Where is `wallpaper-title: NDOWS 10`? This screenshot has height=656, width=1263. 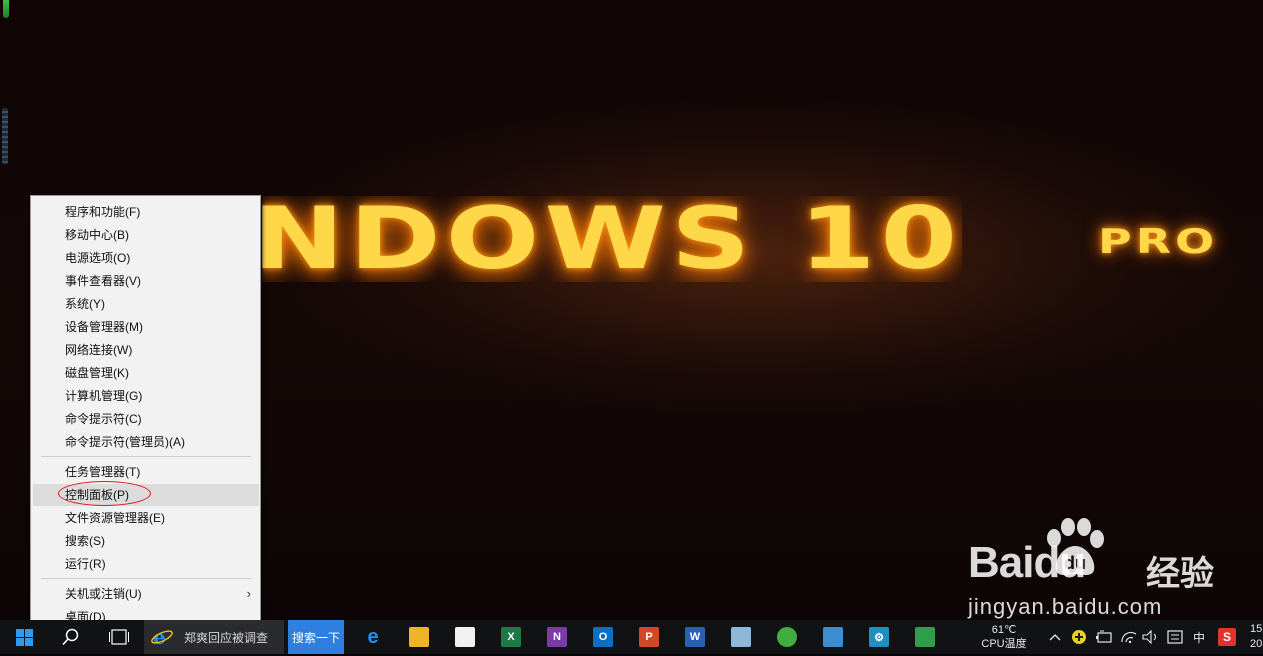
wallpaper-title: NDOWS 10 is located at coordinates (607, 239).